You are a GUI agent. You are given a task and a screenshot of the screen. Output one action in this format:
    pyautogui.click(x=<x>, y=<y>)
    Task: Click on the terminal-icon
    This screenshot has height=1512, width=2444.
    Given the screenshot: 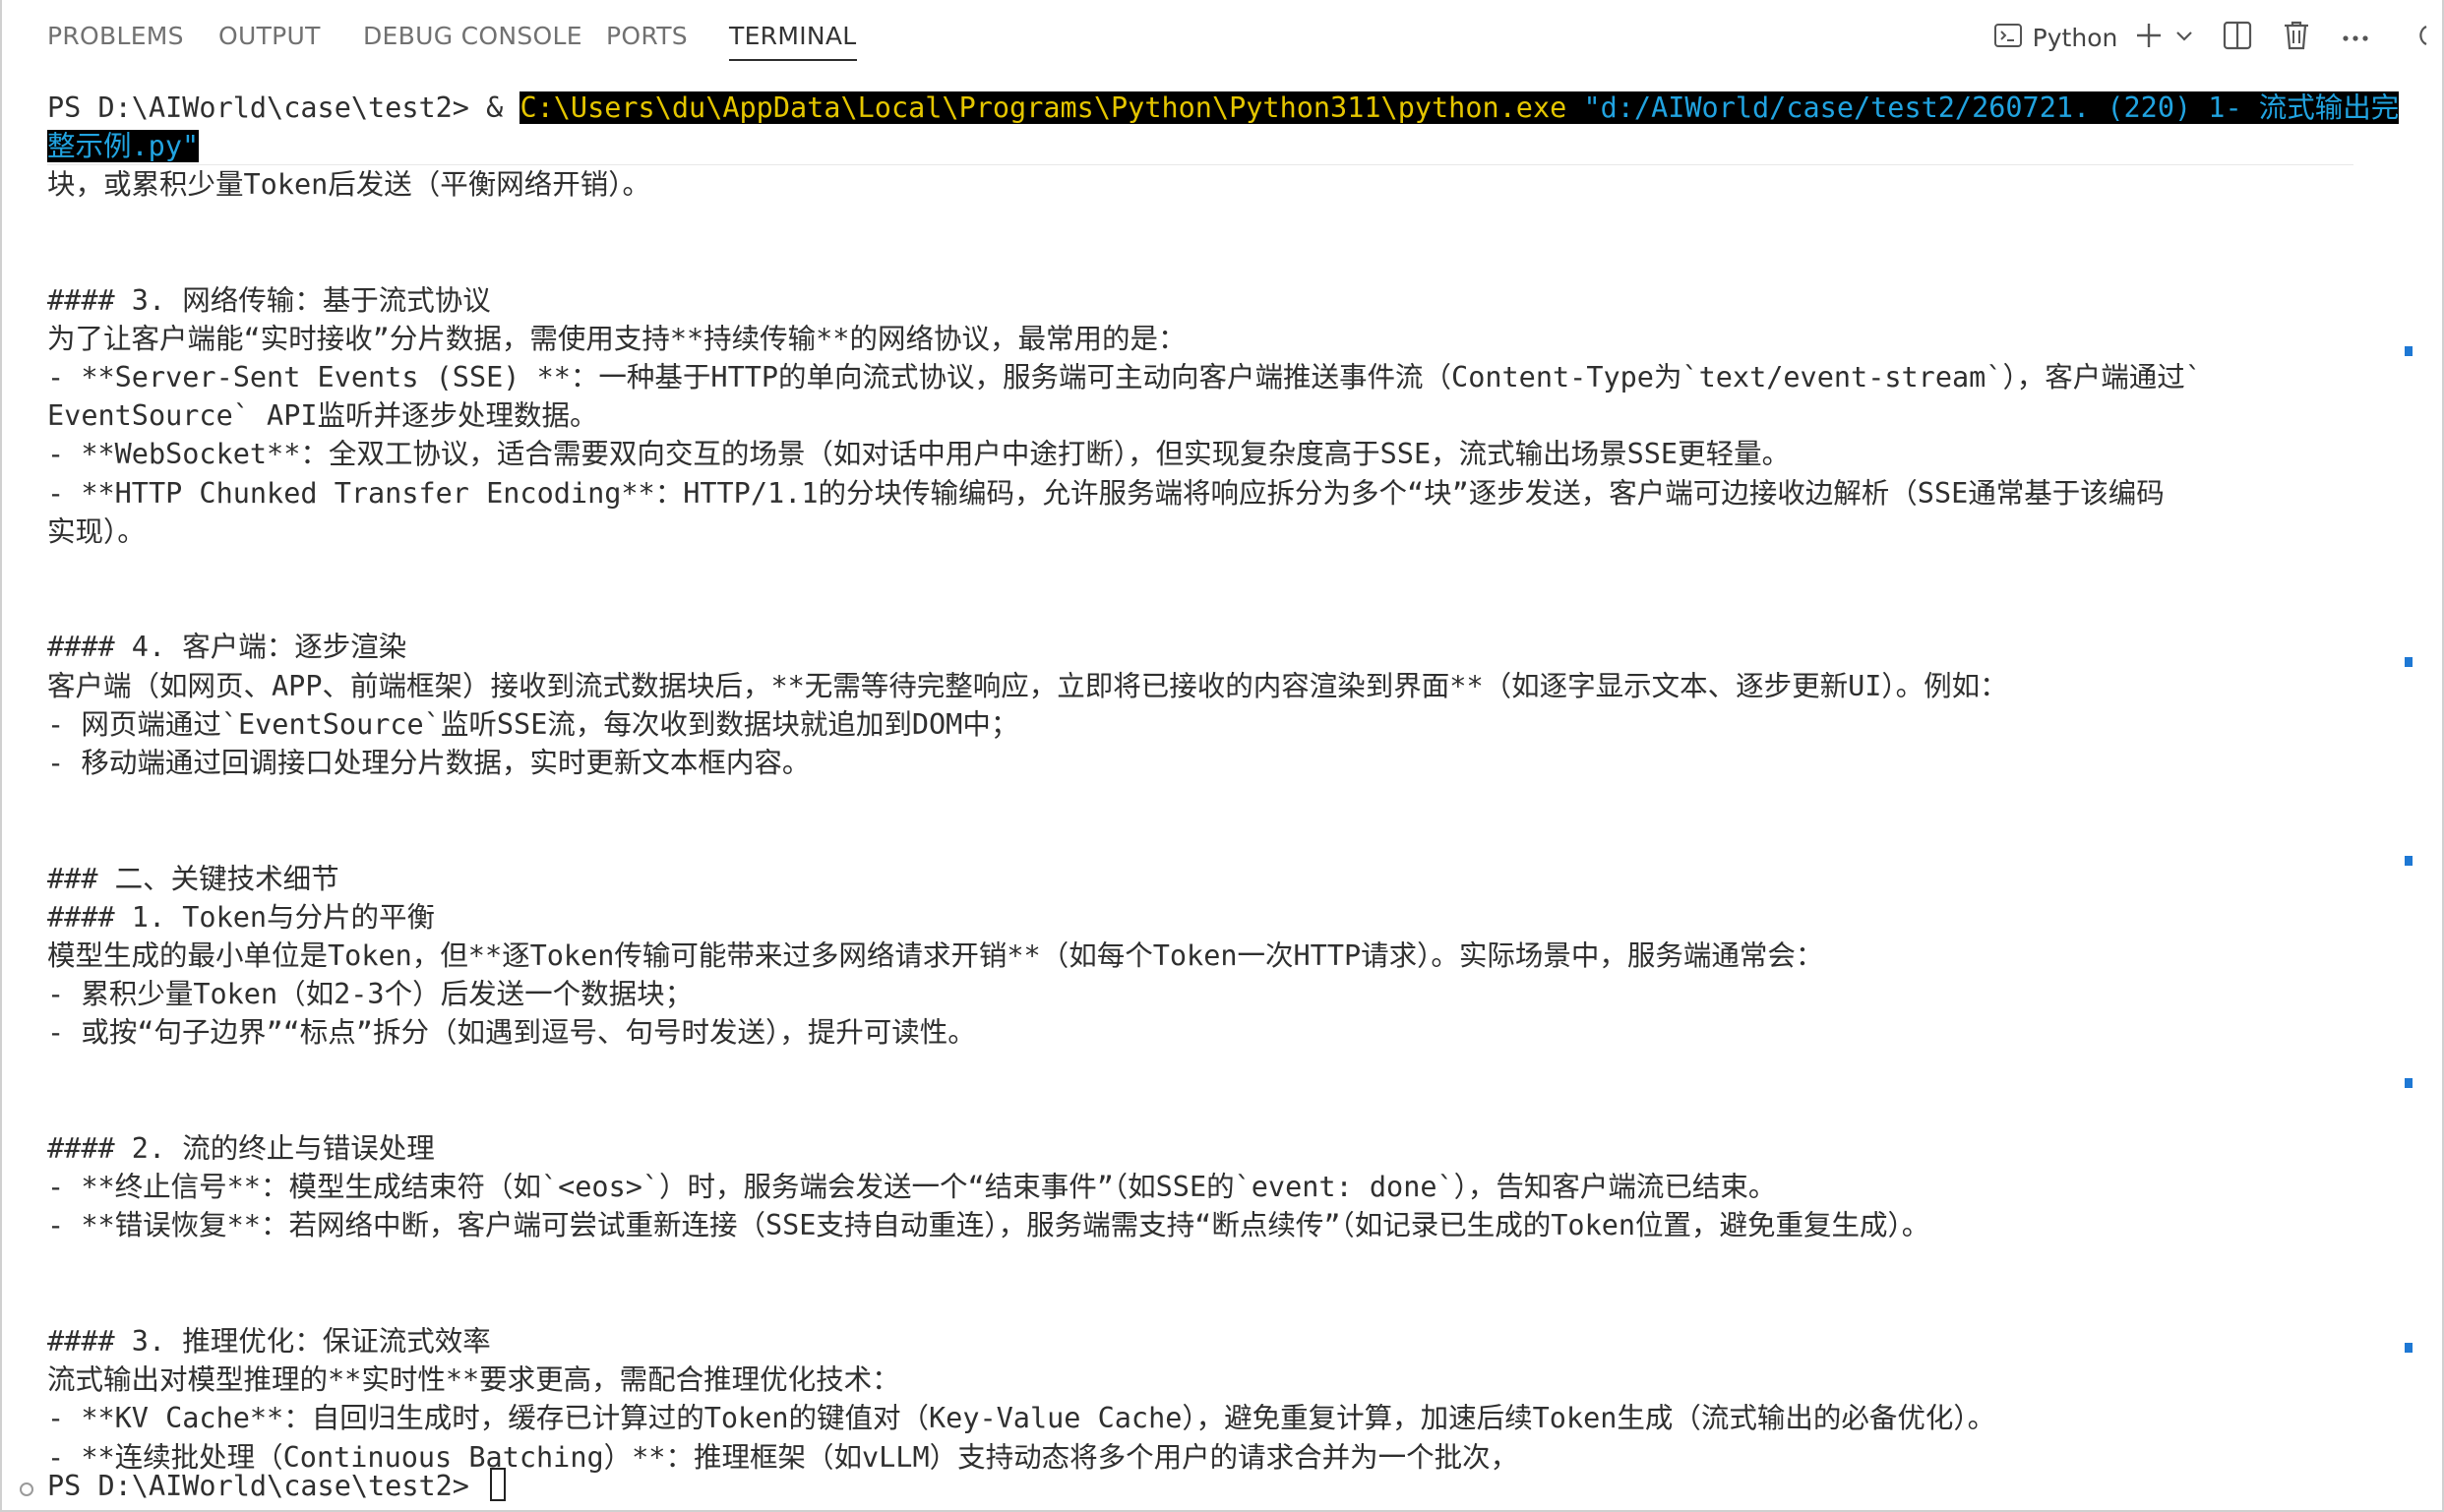 What is the action you would take?
    pyautogui.click(x=2008, y=37)
    